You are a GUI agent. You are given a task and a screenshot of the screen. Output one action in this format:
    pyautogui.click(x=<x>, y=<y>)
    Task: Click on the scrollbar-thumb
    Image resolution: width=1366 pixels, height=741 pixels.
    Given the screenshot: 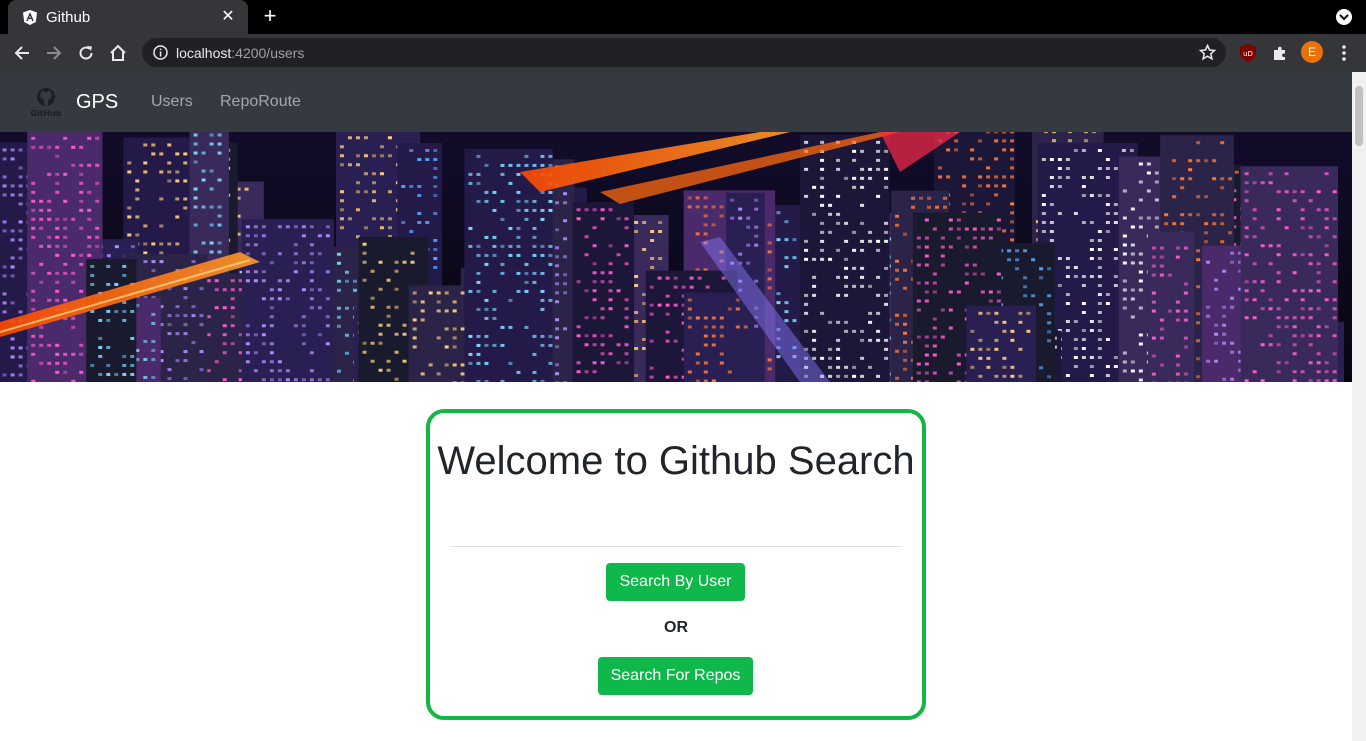 What is the action you would take?
    pyautogui.click(x=1359, y=116)
    